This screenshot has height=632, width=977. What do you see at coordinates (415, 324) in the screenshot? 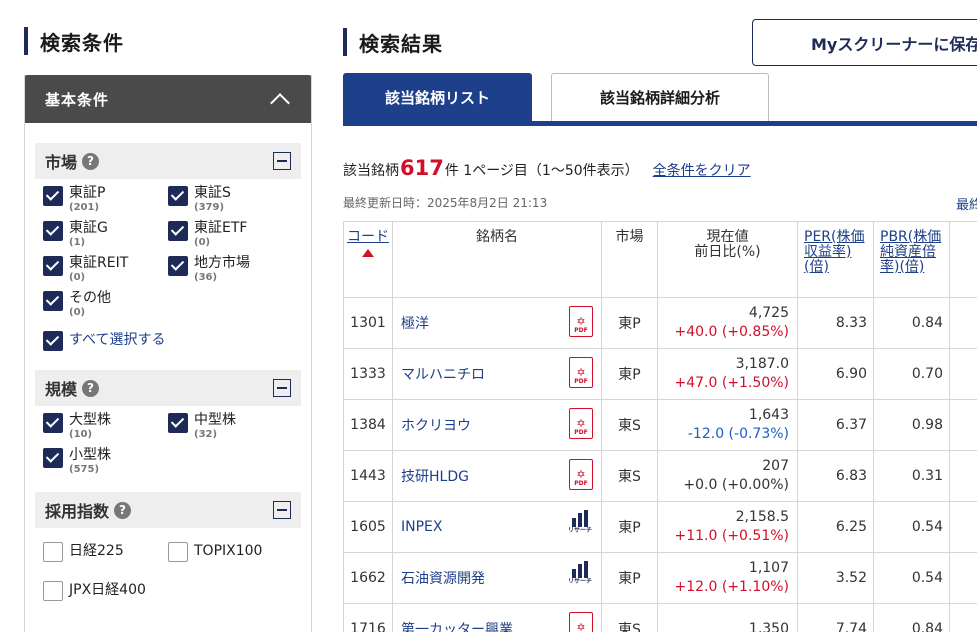
I see `stock-name-link: 極洋` at bounding box center [415, 324].